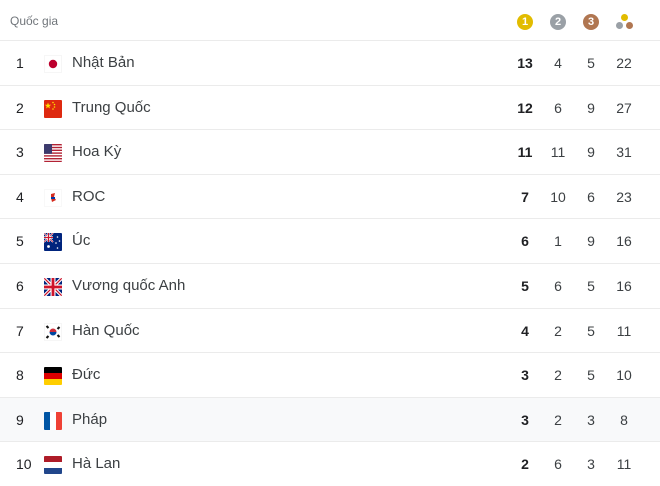 The height and width of the screenshot is (486, 660). I want to click on table-row: 1 Nhật Bản 13 4 5 22, so click(330, 62).